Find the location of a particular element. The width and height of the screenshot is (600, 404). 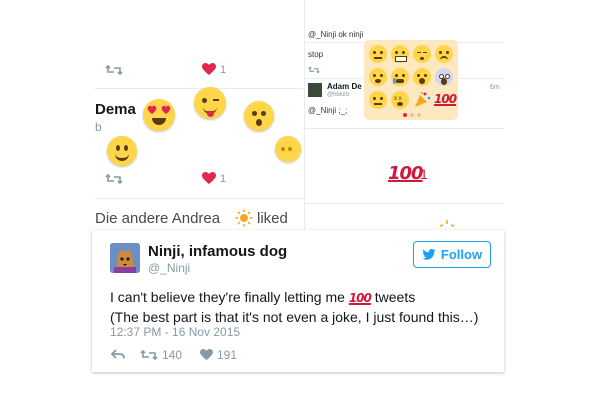

sleeping-emoji-icon is located at coordinates (422, 54).